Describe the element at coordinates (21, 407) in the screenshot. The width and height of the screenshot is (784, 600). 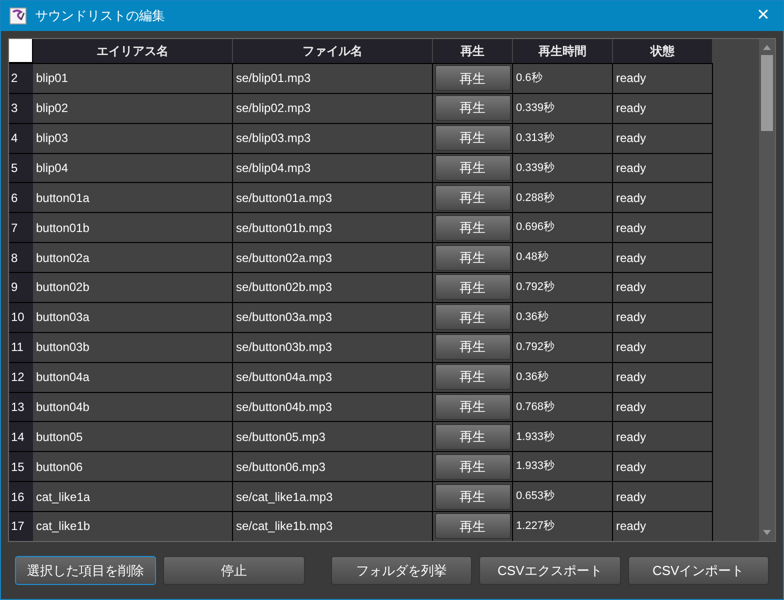
I see `row-number: 13` at that location.